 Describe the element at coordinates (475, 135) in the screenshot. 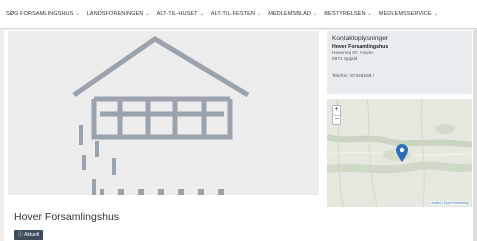

I see `scrollbar-track` at that location.